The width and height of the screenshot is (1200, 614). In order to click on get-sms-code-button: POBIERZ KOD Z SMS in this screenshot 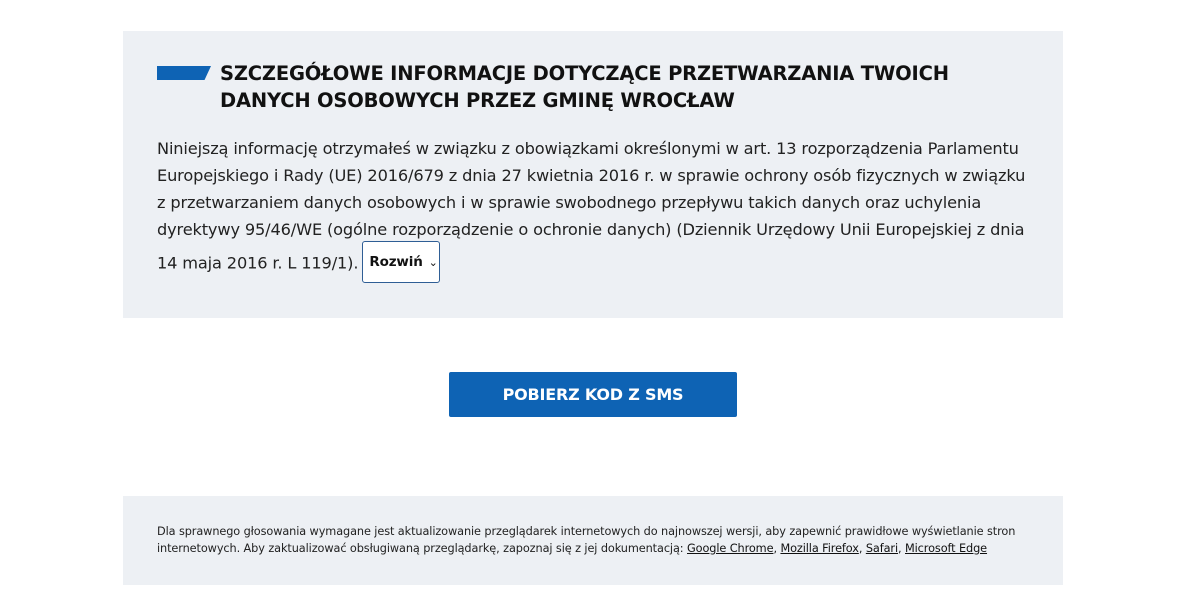, I will do `click(593, 394)`.